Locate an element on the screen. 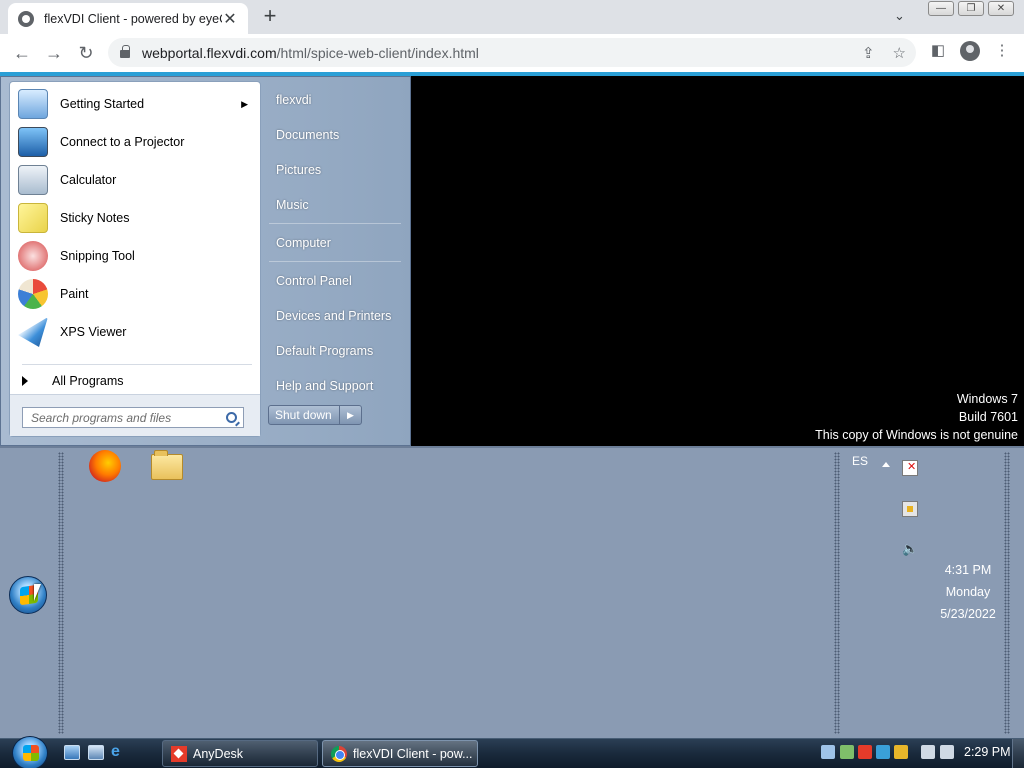 The image size is (1024, 768). window-controls: — ❐ ✕ is located at coordinates (971, 8).